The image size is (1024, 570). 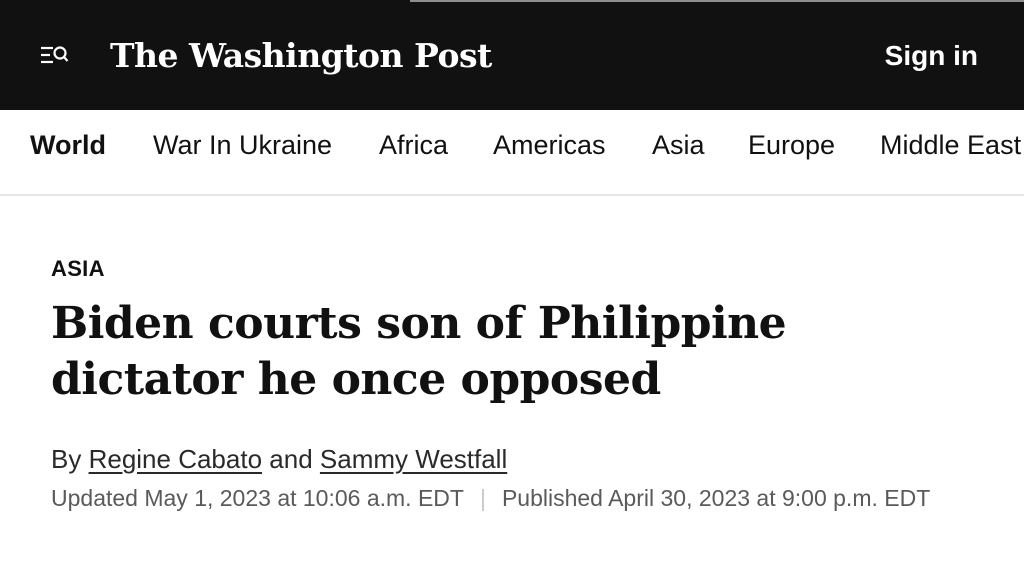 I want to click on nav-item-americas: Americas, so click(x=549, y=152).